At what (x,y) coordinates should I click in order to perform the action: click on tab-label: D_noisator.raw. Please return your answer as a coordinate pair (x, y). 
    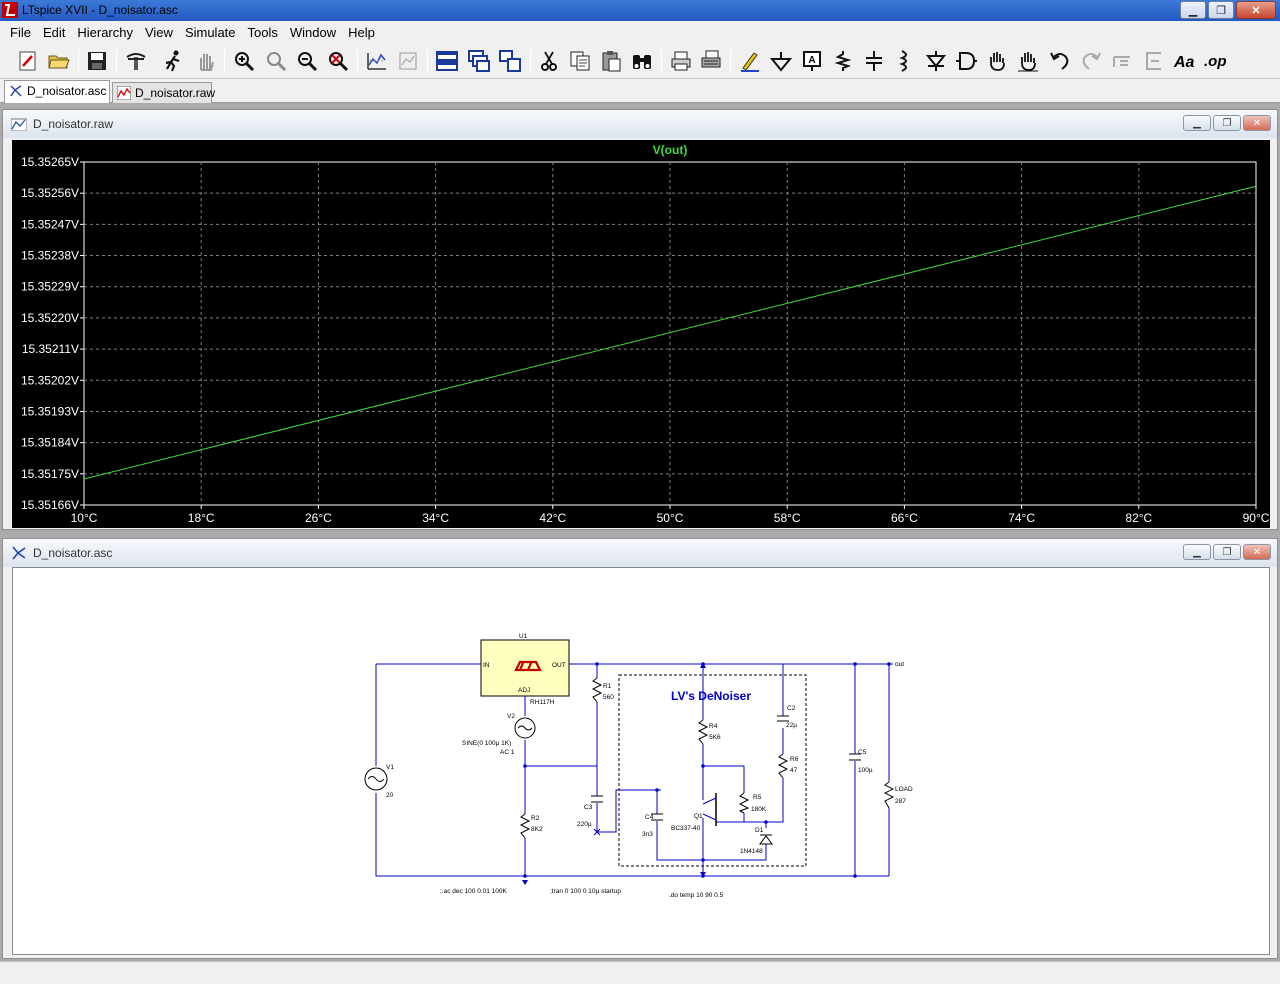
    Looking at the image, I should click on (175, 93).